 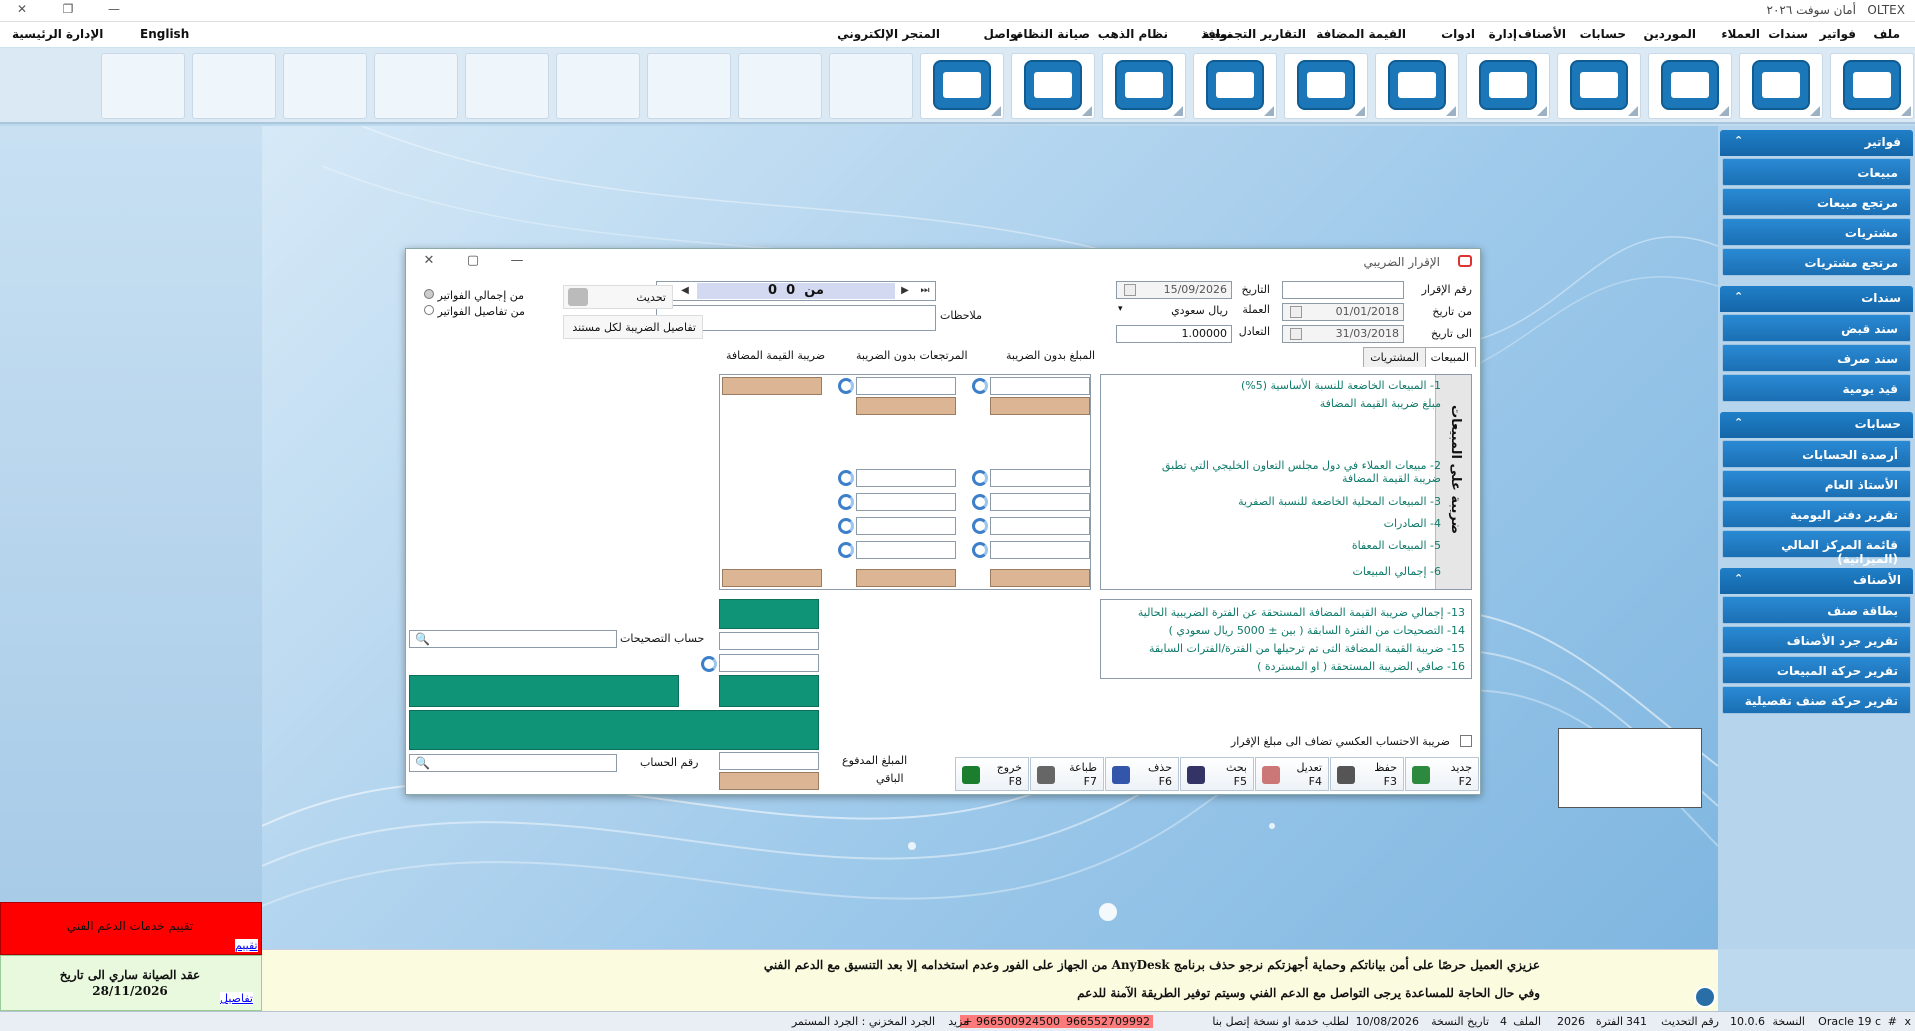 What do you see at coordinates (1816, 454) in the screenshot?
I see `sidebar-item: أرصدة الحسابات` at bounding box center [1816, 454].